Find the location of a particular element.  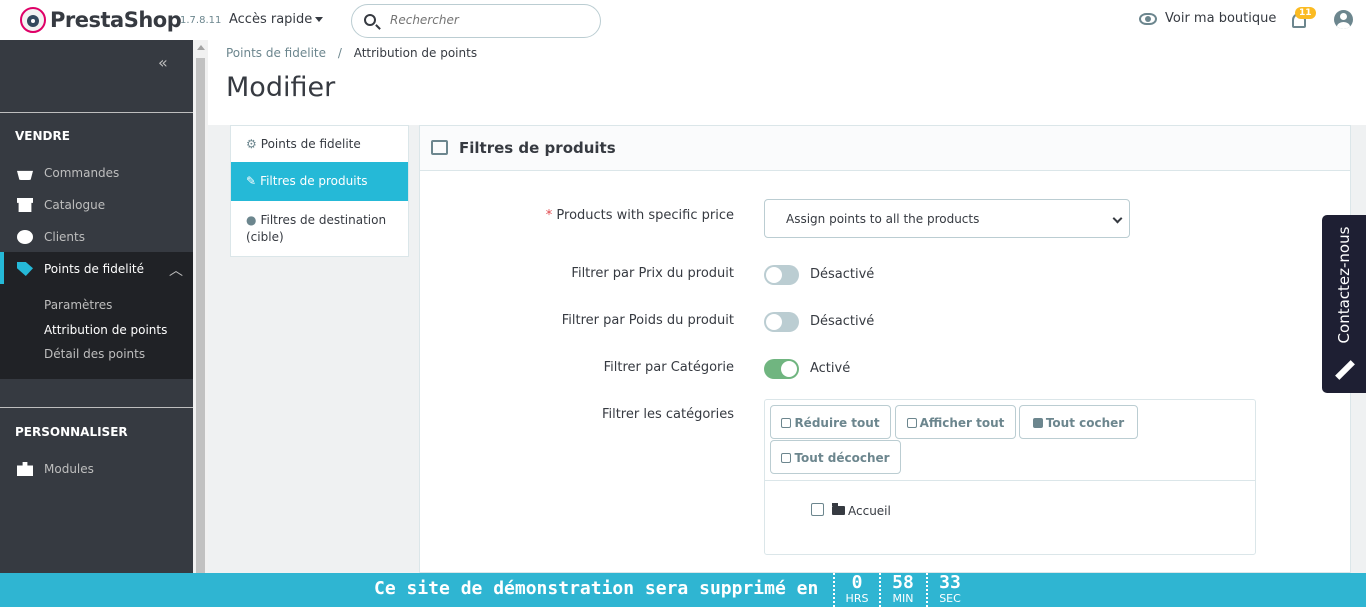

countdown-minutes: 58 MIN is located at coordinates (902, 590).